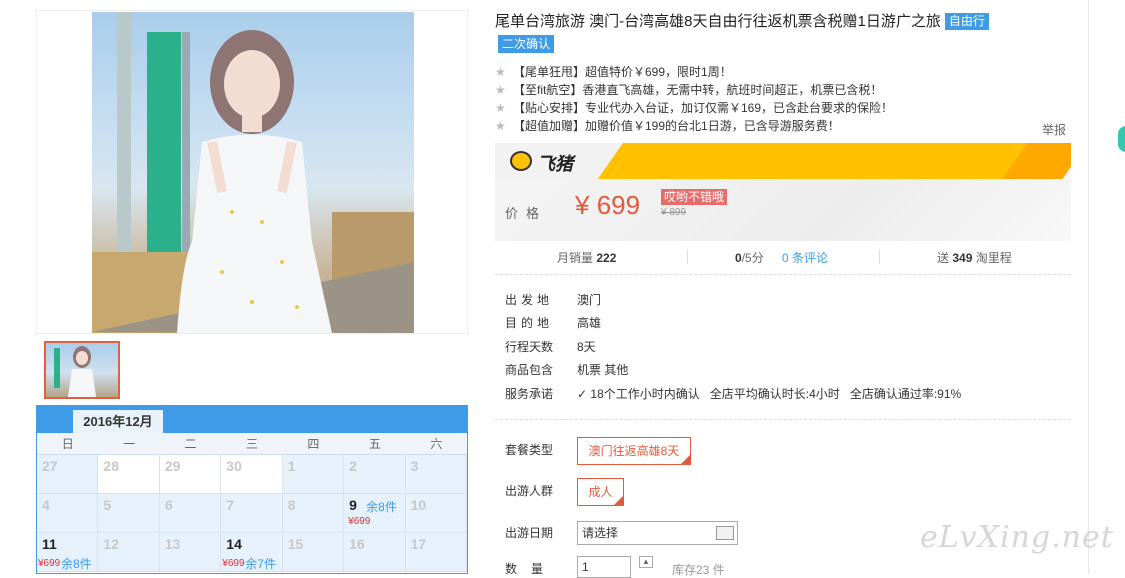 The image size is (1125, 578). What do you see at coordinates (634, 451) in the screenshot?
I see `package-option: 澳门往返高雄8天` at bounding box center [634, 451].